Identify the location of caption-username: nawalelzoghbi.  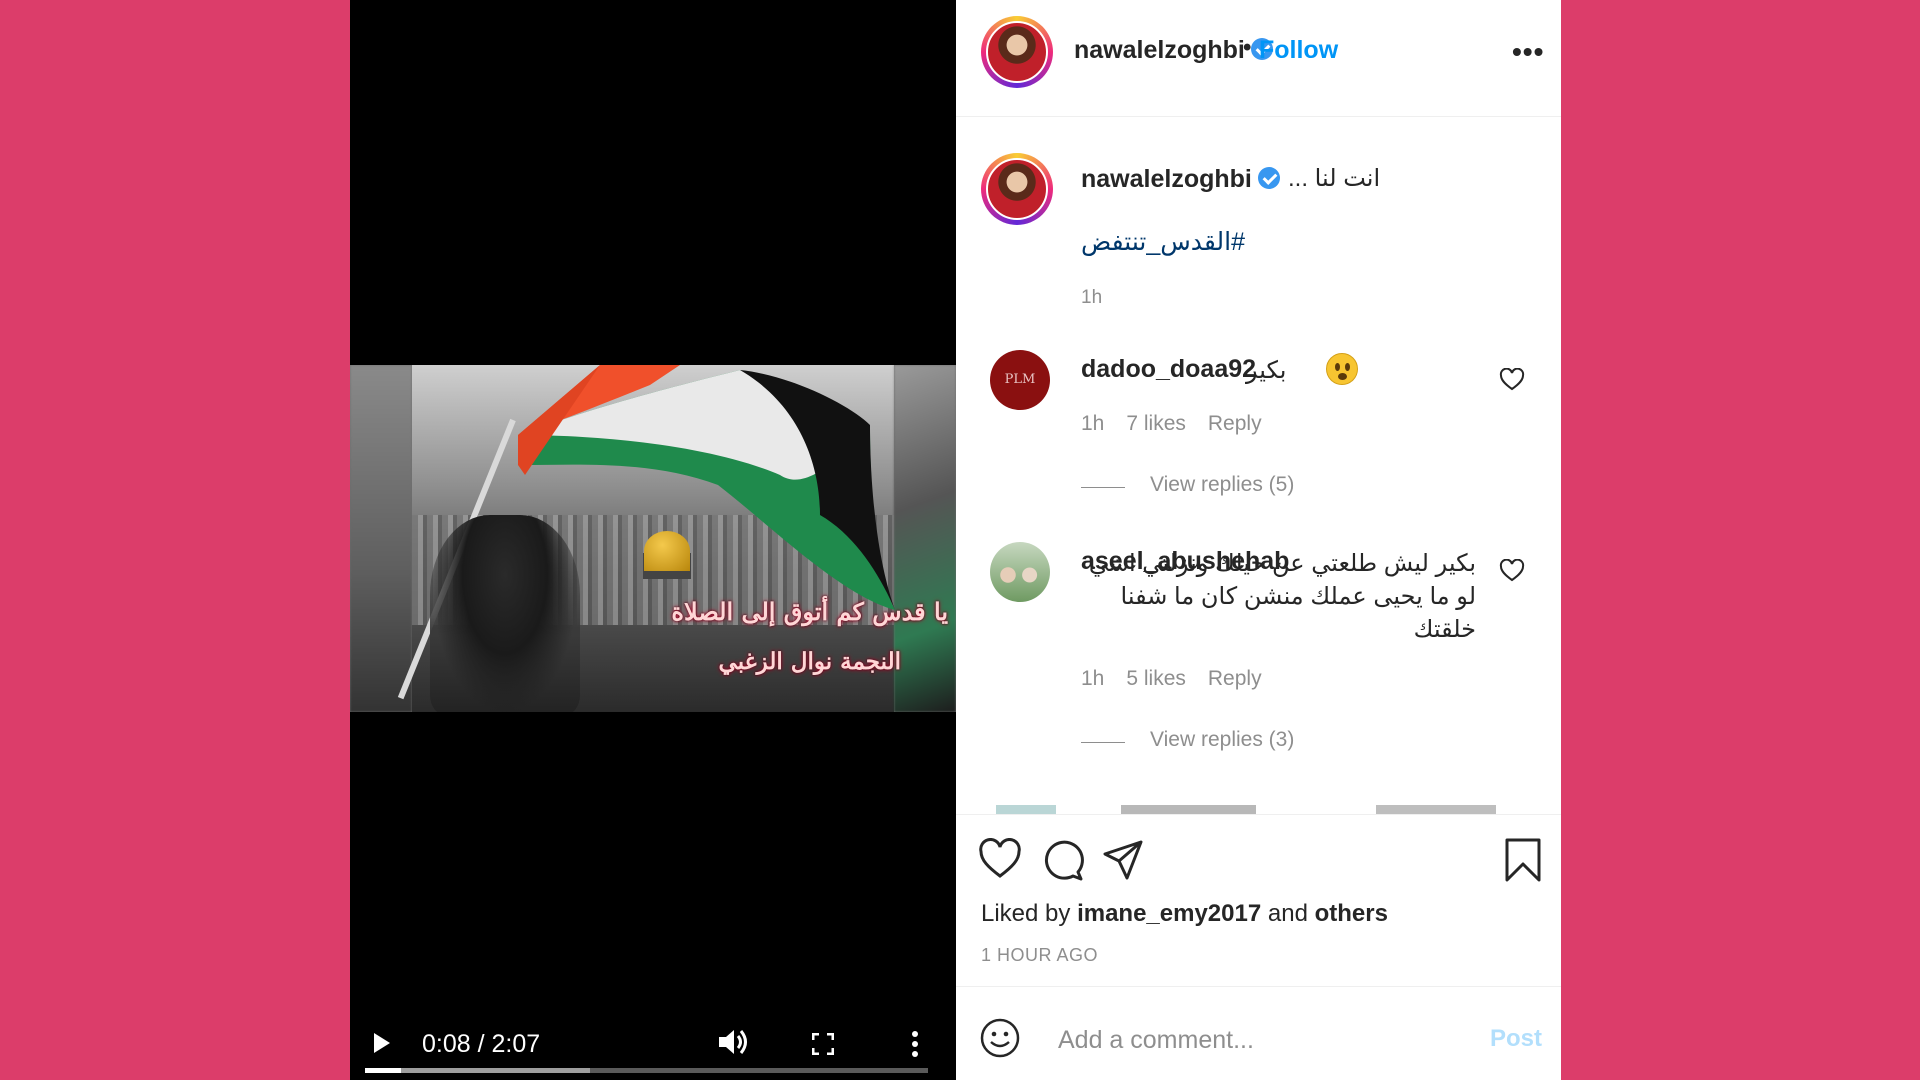
(1180, 179).